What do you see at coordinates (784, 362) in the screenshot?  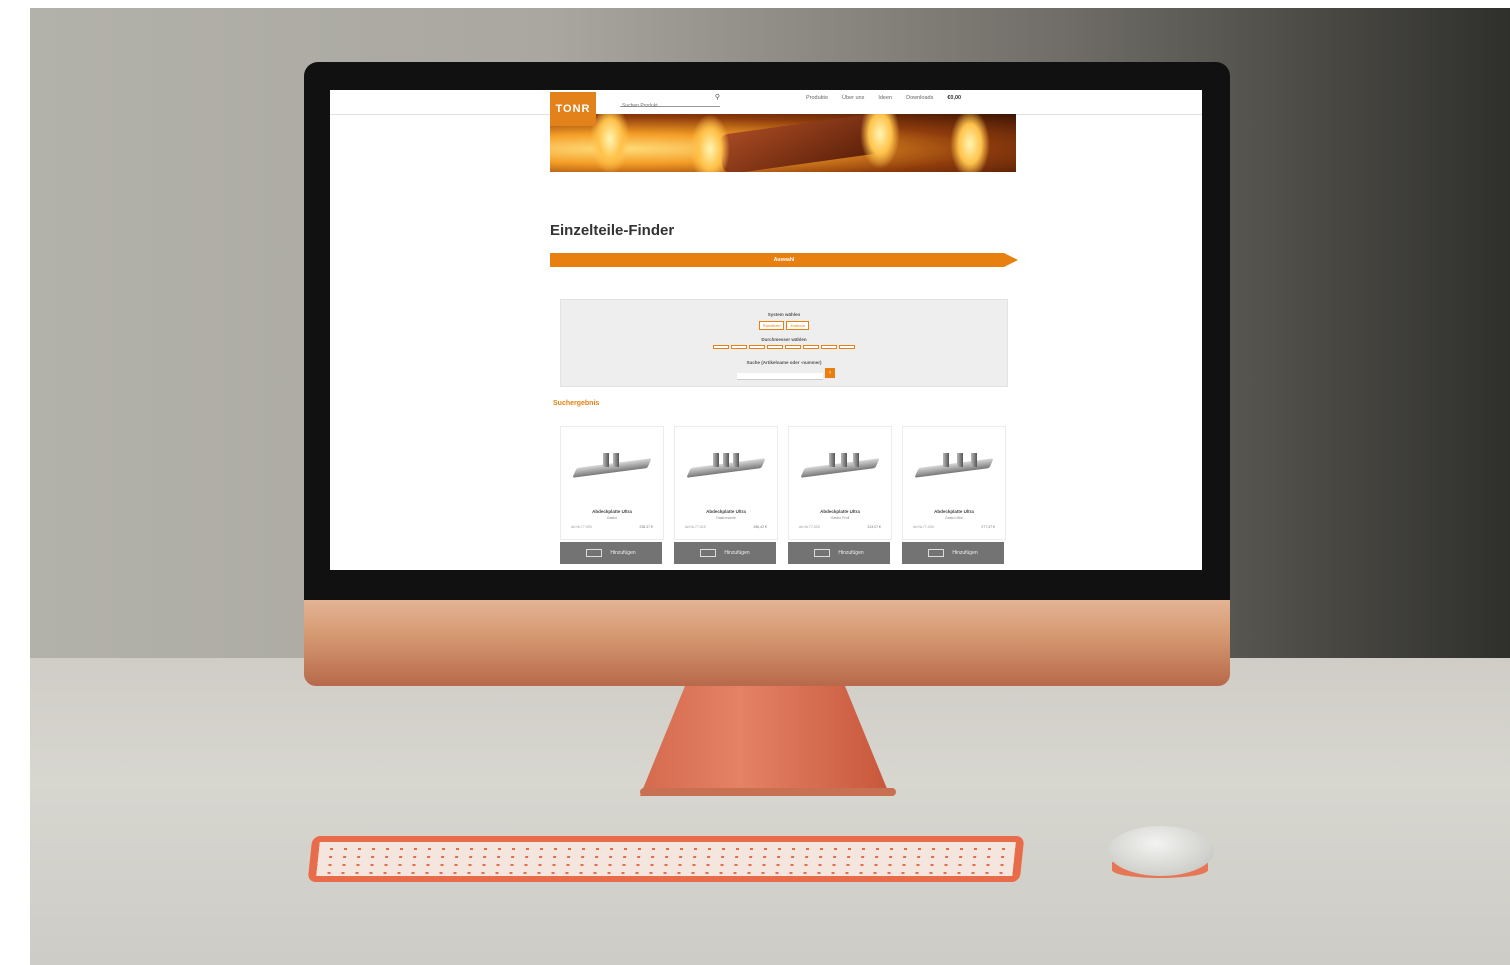 I see `article-search-label: Suche (Artikelname oder -nummer)` at bounding box center [784, 362].